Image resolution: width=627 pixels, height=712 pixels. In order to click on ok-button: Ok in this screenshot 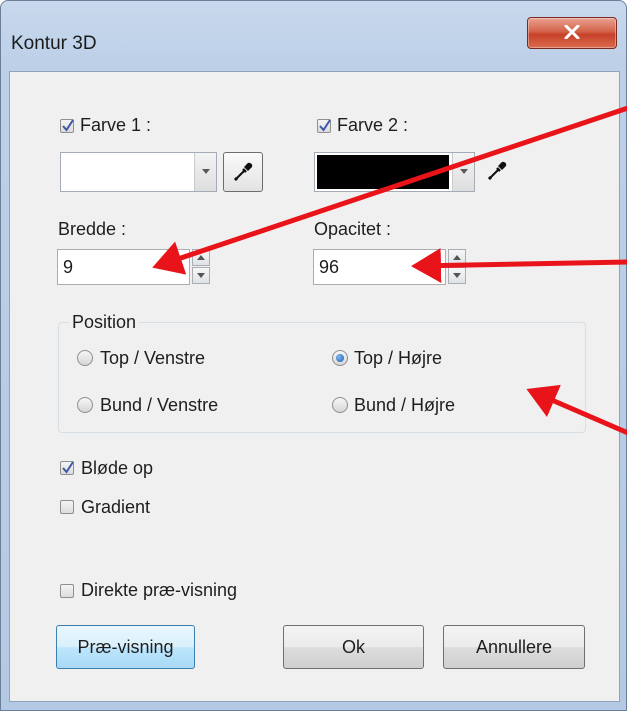, I will do `click(353, 647)`.